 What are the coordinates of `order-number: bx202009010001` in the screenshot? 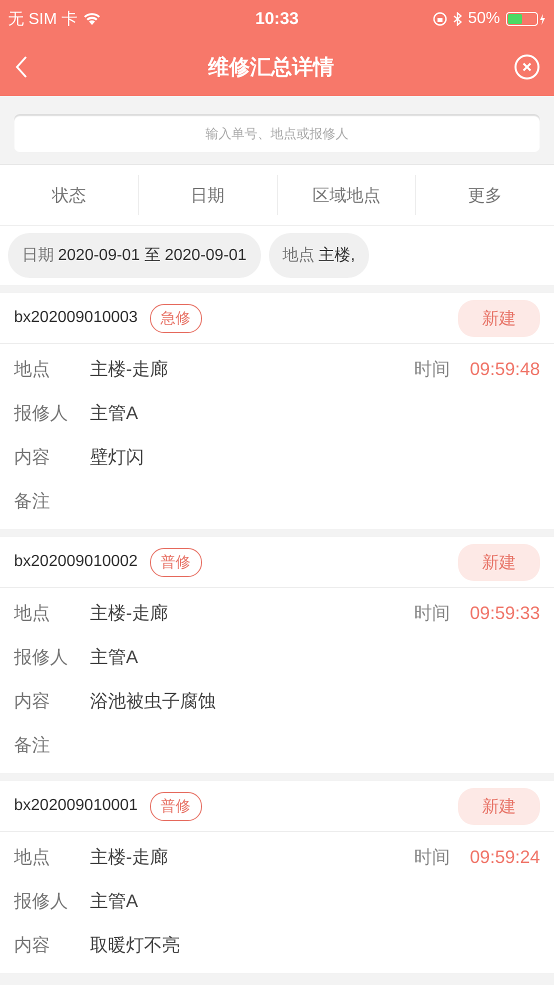 It's located at (76, 806).